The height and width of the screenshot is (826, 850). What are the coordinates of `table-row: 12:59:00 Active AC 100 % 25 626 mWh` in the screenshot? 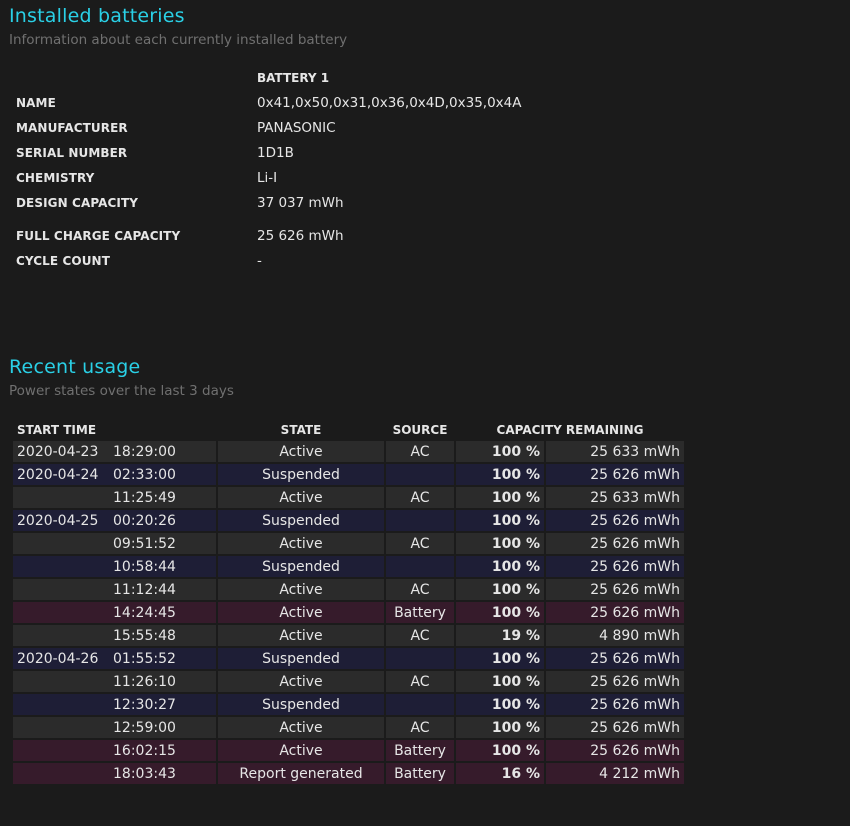 It's located at (348, 727).